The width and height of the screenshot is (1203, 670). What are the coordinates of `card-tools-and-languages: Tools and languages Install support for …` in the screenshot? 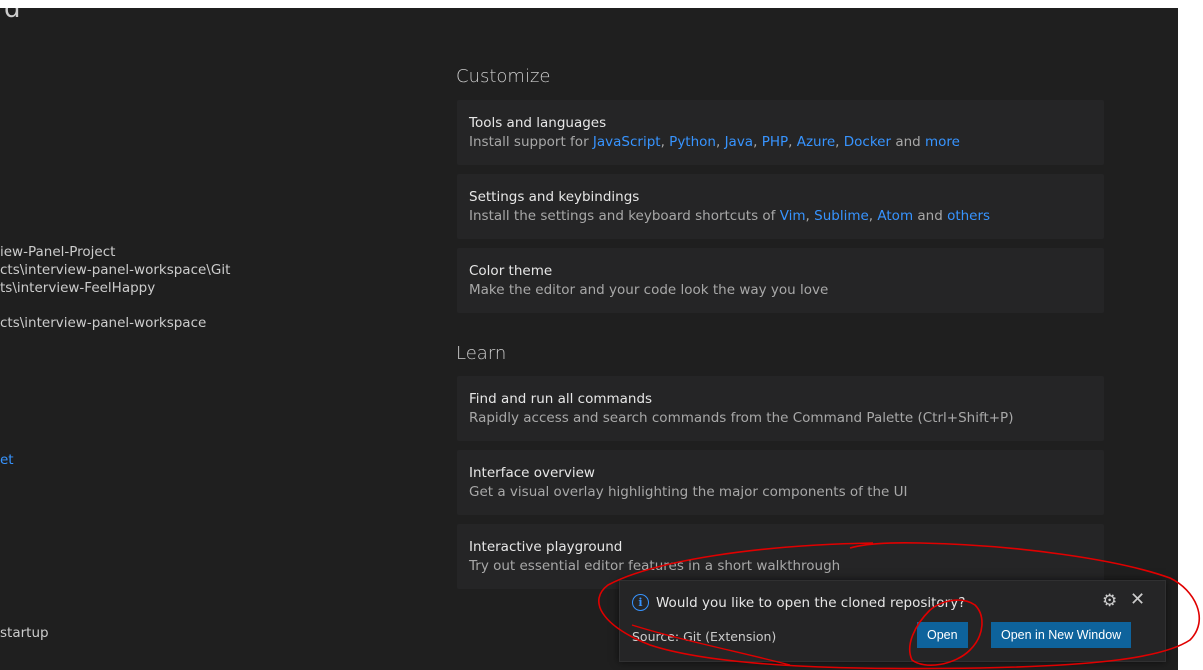 It's located at (780, 132).